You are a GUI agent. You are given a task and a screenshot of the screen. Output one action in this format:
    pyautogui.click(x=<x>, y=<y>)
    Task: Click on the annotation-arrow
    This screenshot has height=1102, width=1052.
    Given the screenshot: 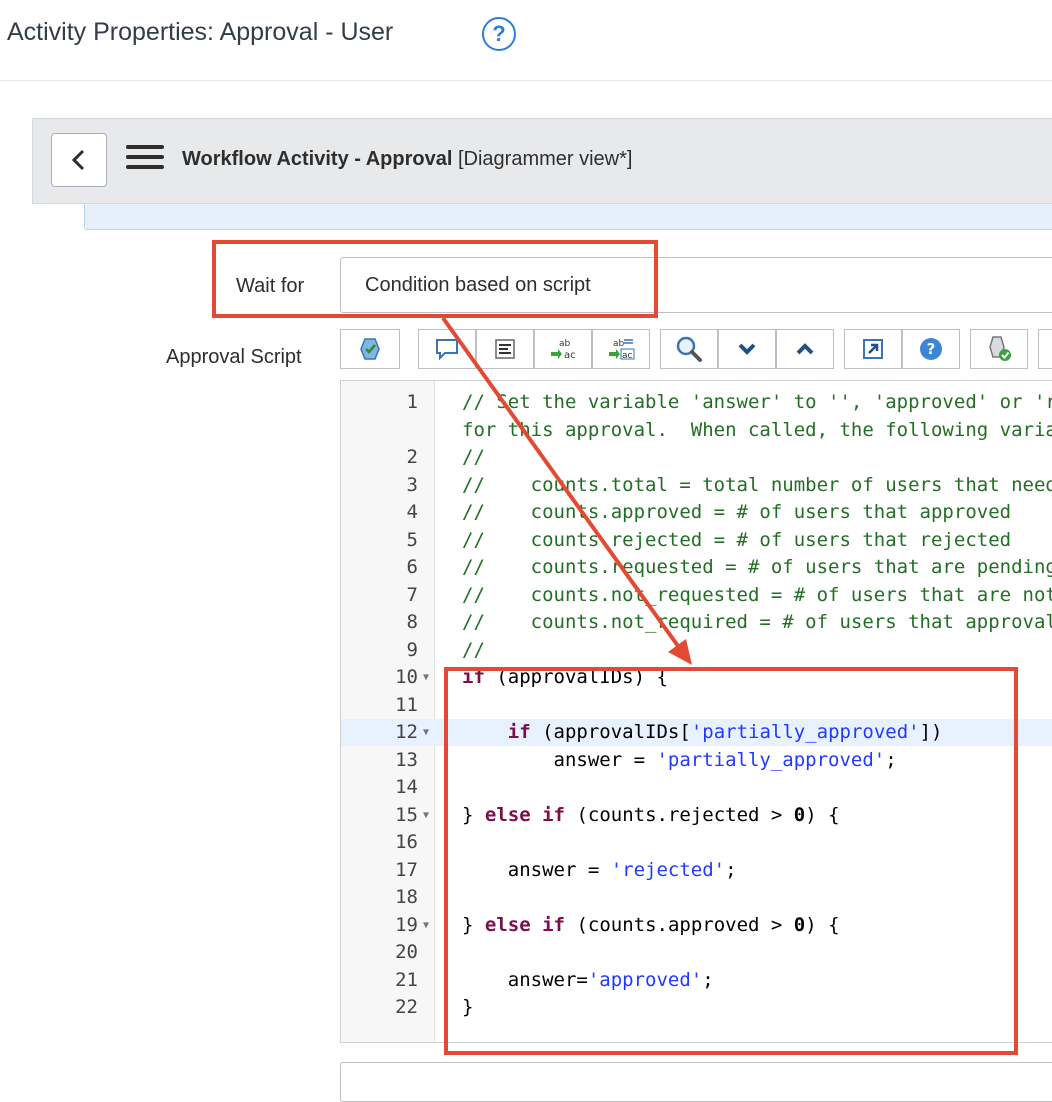 What is the action you would take?
    pyautogui.click(x=566, y=490)
    